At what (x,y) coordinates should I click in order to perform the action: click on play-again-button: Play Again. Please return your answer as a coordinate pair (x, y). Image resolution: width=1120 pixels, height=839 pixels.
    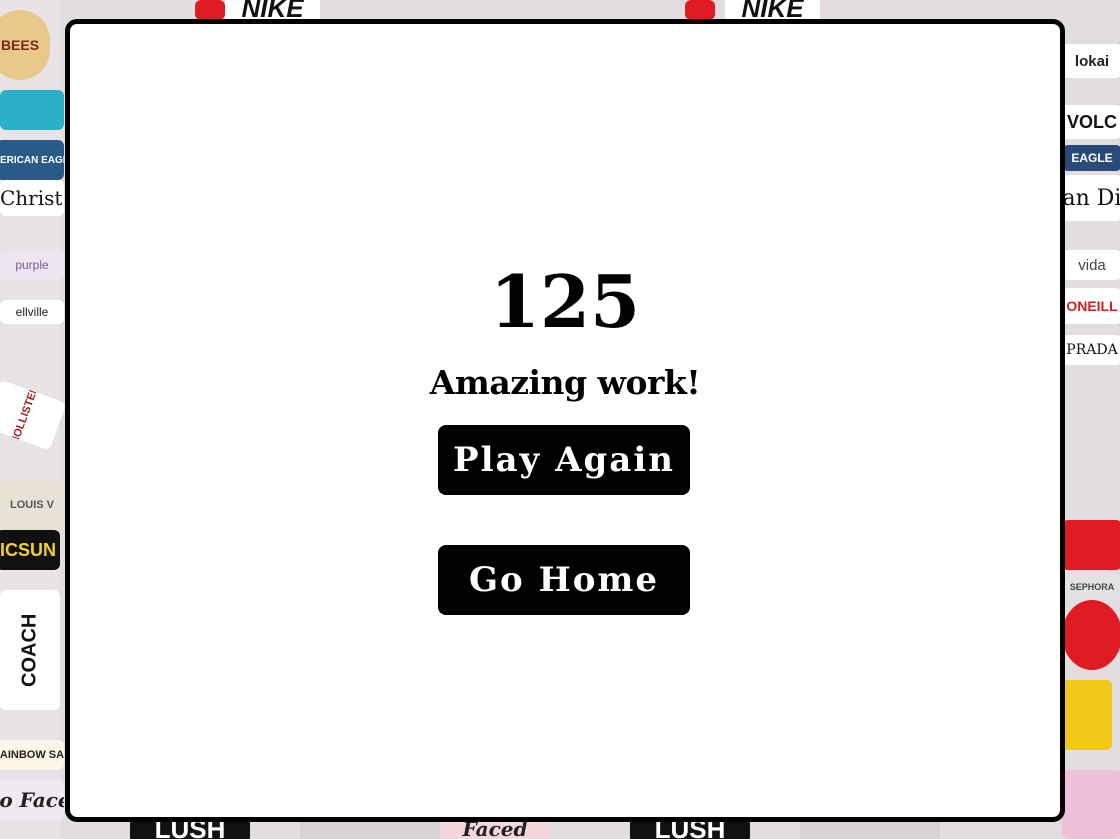
    Looking at the image, I should click on (564, 460).